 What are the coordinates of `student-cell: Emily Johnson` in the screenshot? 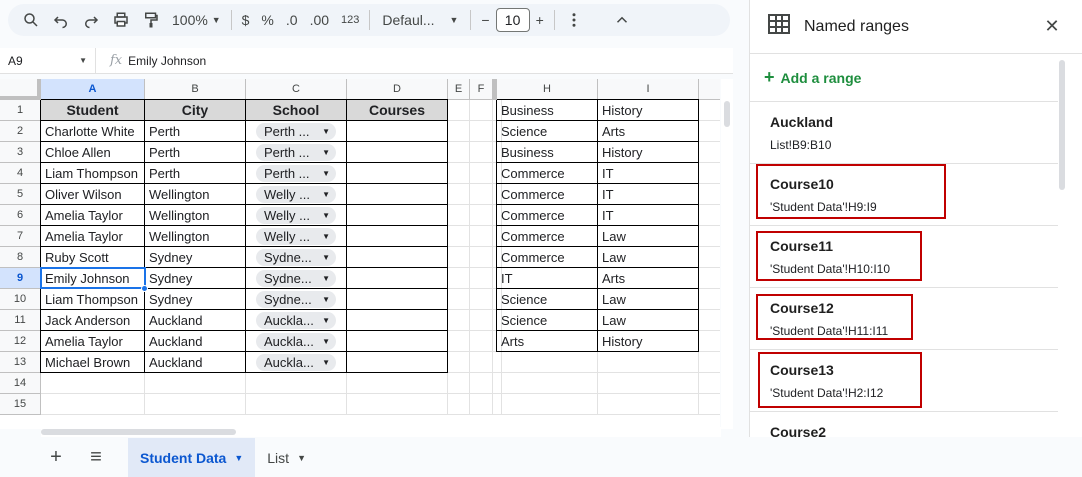 It's located at (93, 278).